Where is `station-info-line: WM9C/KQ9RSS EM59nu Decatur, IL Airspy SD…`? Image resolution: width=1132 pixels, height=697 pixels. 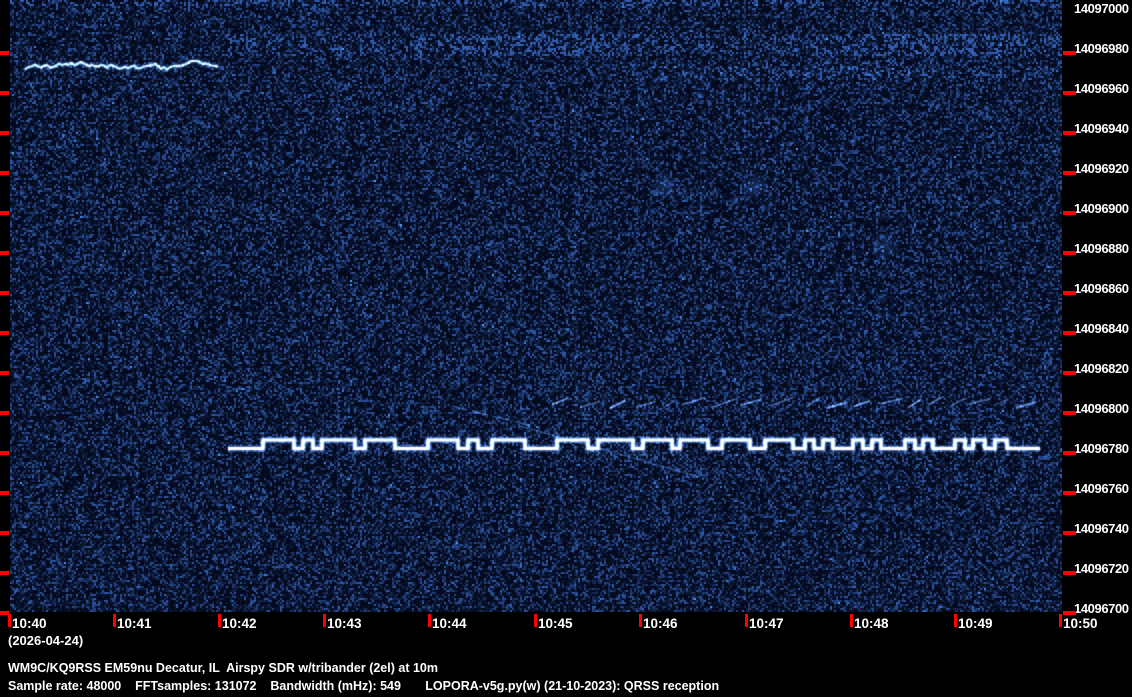 station-info-line: WM9C/KQ9RSS EM59nu Decatur, IL Airspy SD… is located at coordinates (223, 668).